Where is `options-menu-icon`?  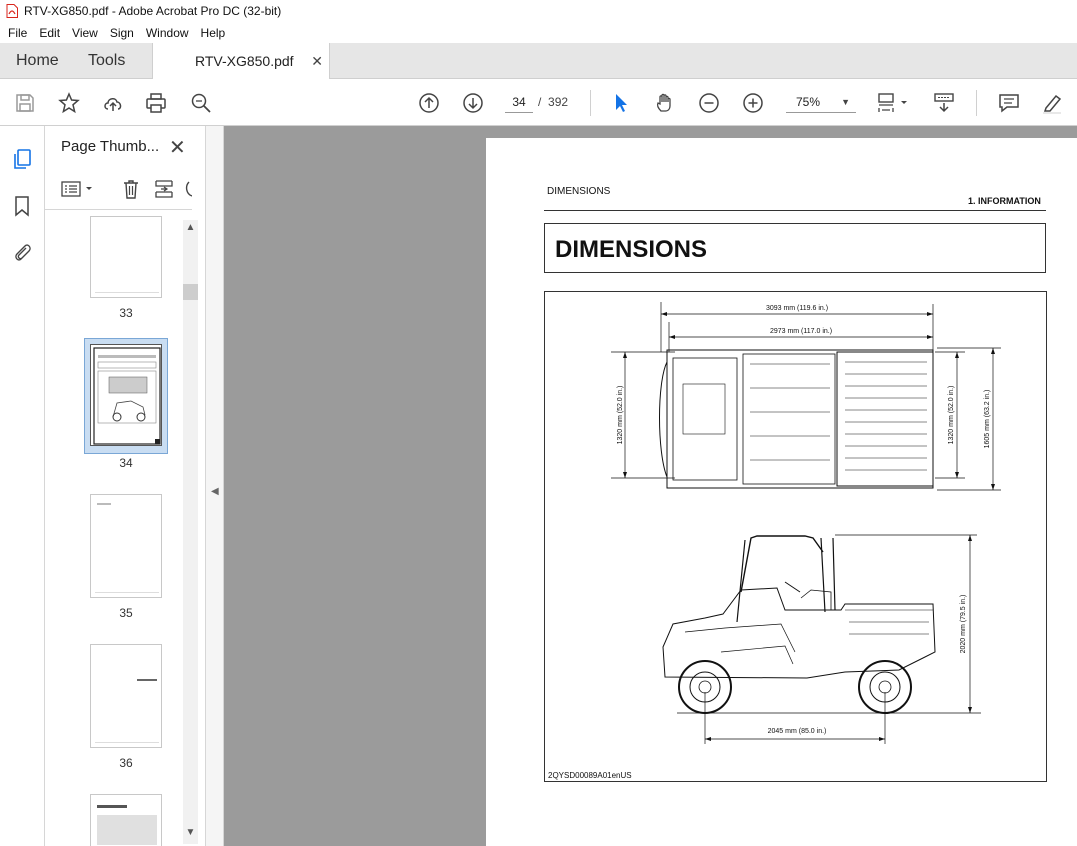 options-menu-icon is located at coordinates (78, 189).